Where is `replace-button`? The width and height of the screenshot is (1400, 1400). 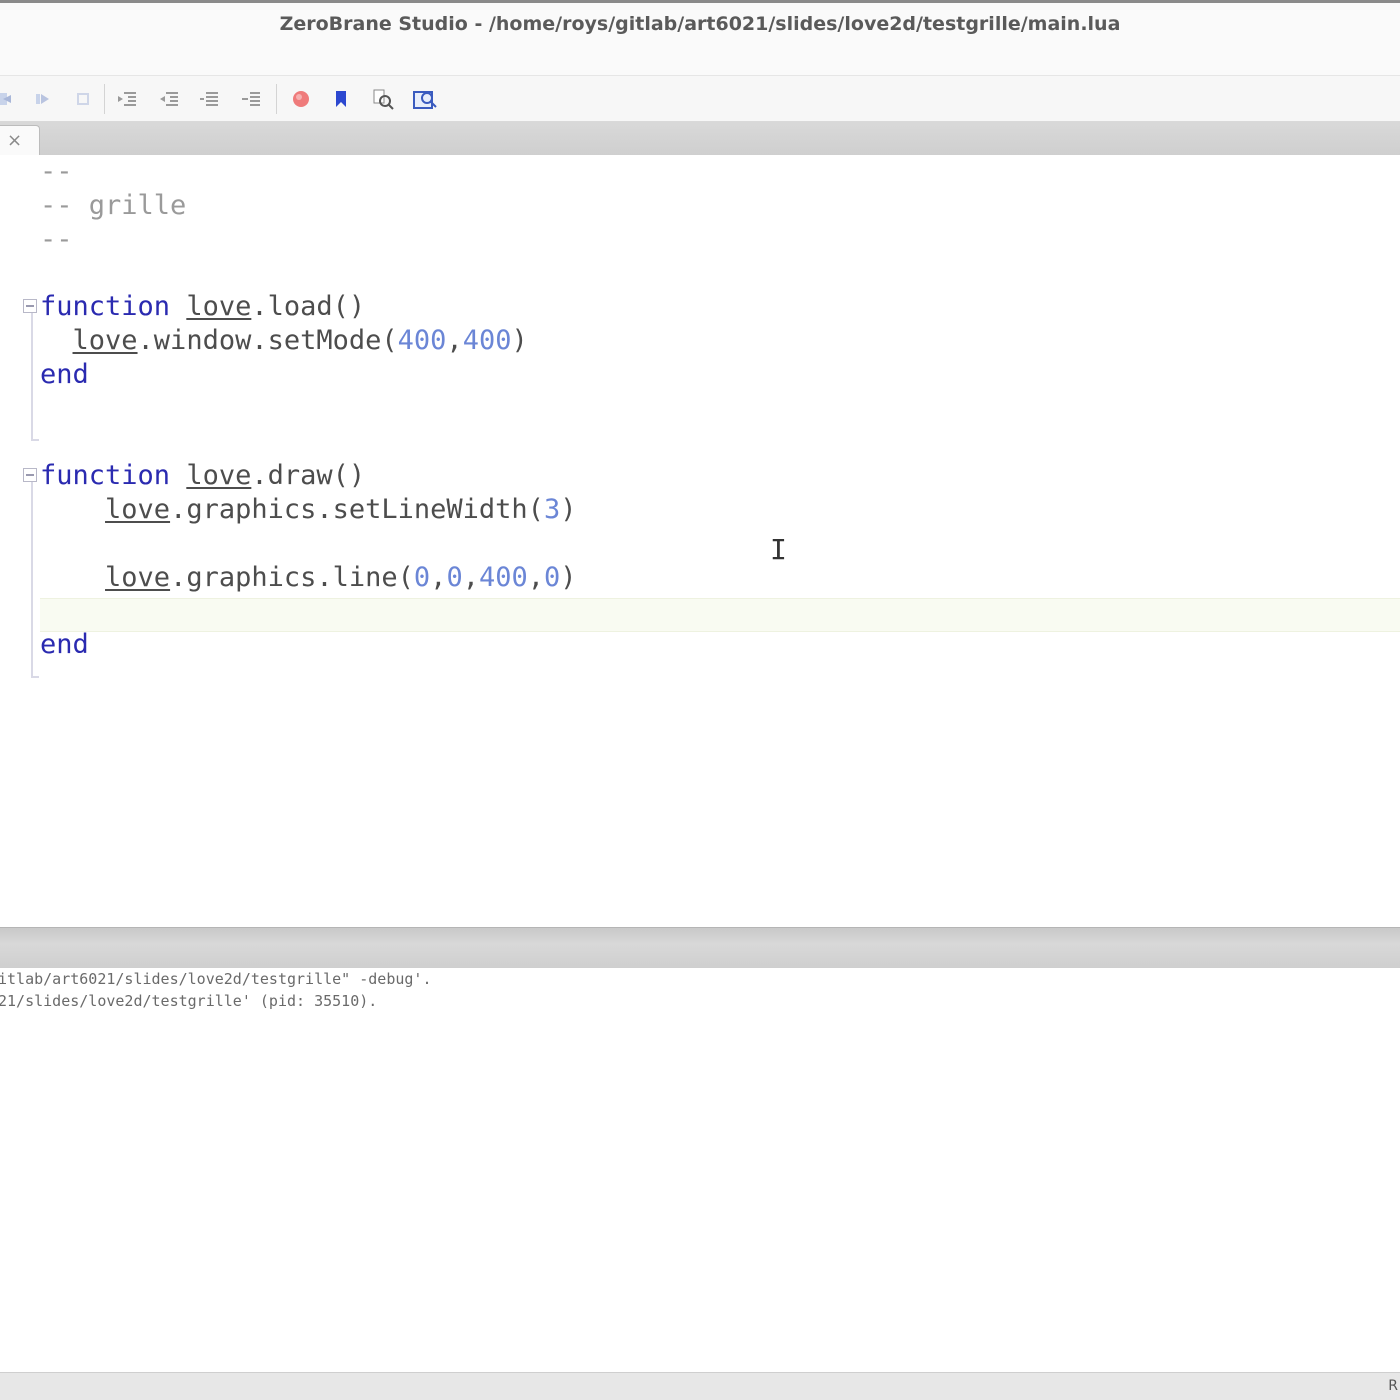 replace-button is located at coordinates (425, 99).